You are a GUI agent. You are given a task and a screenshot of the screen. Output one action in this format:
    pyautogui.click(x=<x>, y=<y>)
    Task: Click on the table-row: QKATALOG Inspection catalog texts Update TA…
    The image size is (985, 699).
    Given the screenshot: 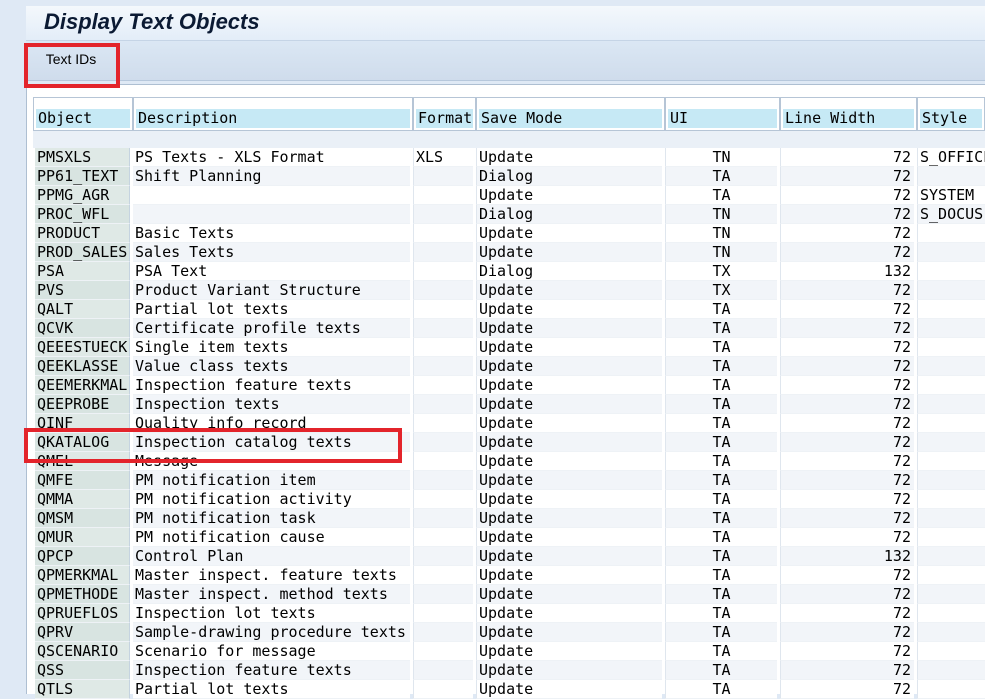 What is the action you would take?
    pyautogui.click(x=492, y=442)
    